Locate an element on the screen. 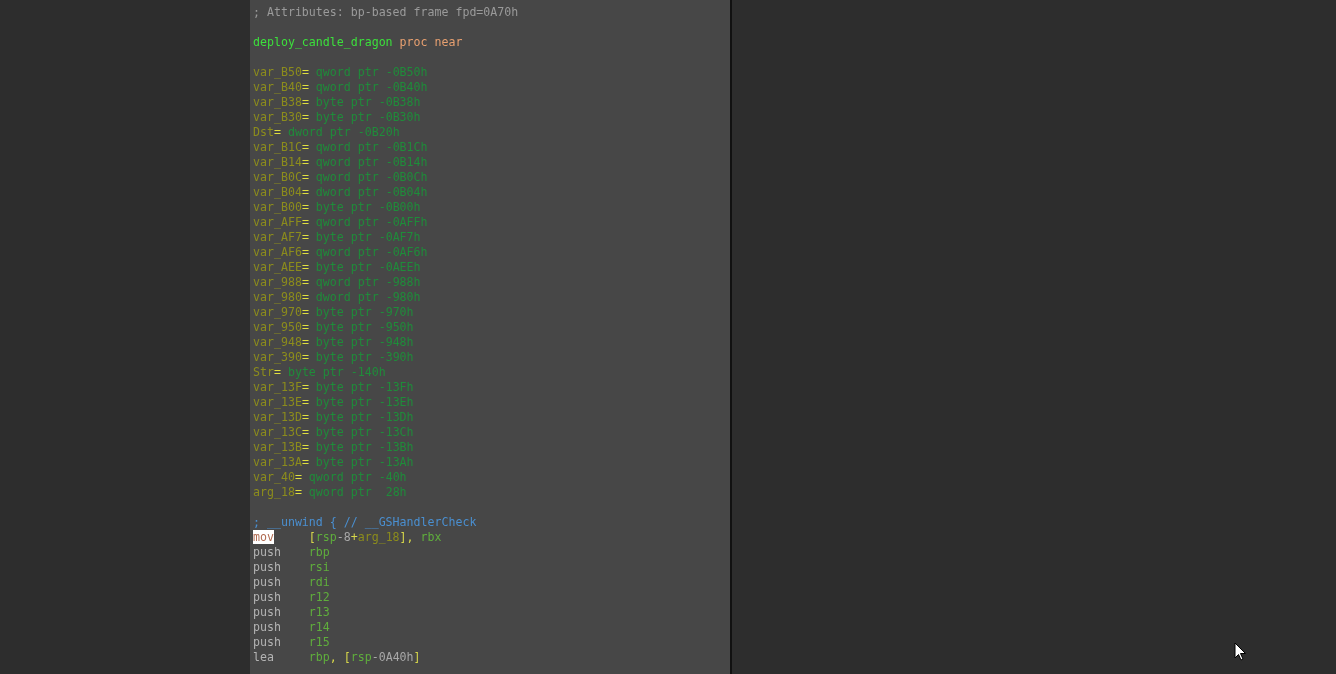  stack-variable: var_B50= qword ptr -0B50h is located at coordinates (340, 72).